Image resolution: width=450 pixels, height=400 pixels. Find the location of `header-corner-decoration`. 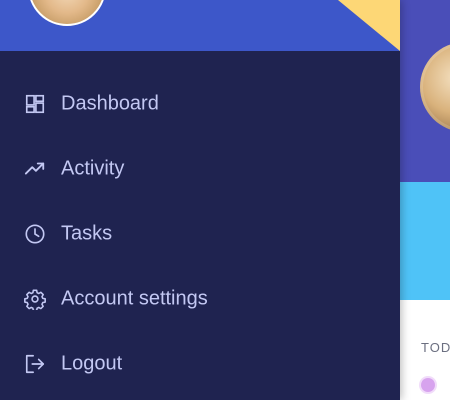

header-corner-decoration is located at coordinates (369, 25).